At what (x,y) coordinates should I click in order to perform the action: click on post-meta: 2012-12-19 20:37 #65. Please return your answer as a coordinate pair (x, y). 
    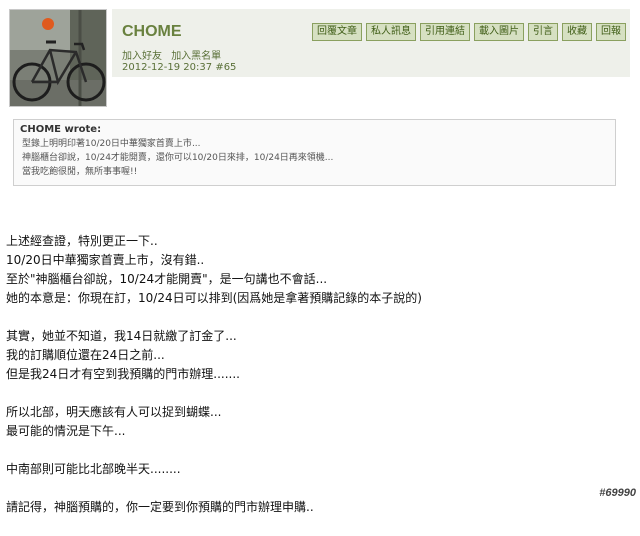
    Looking at the image, I should click on (179, 67).